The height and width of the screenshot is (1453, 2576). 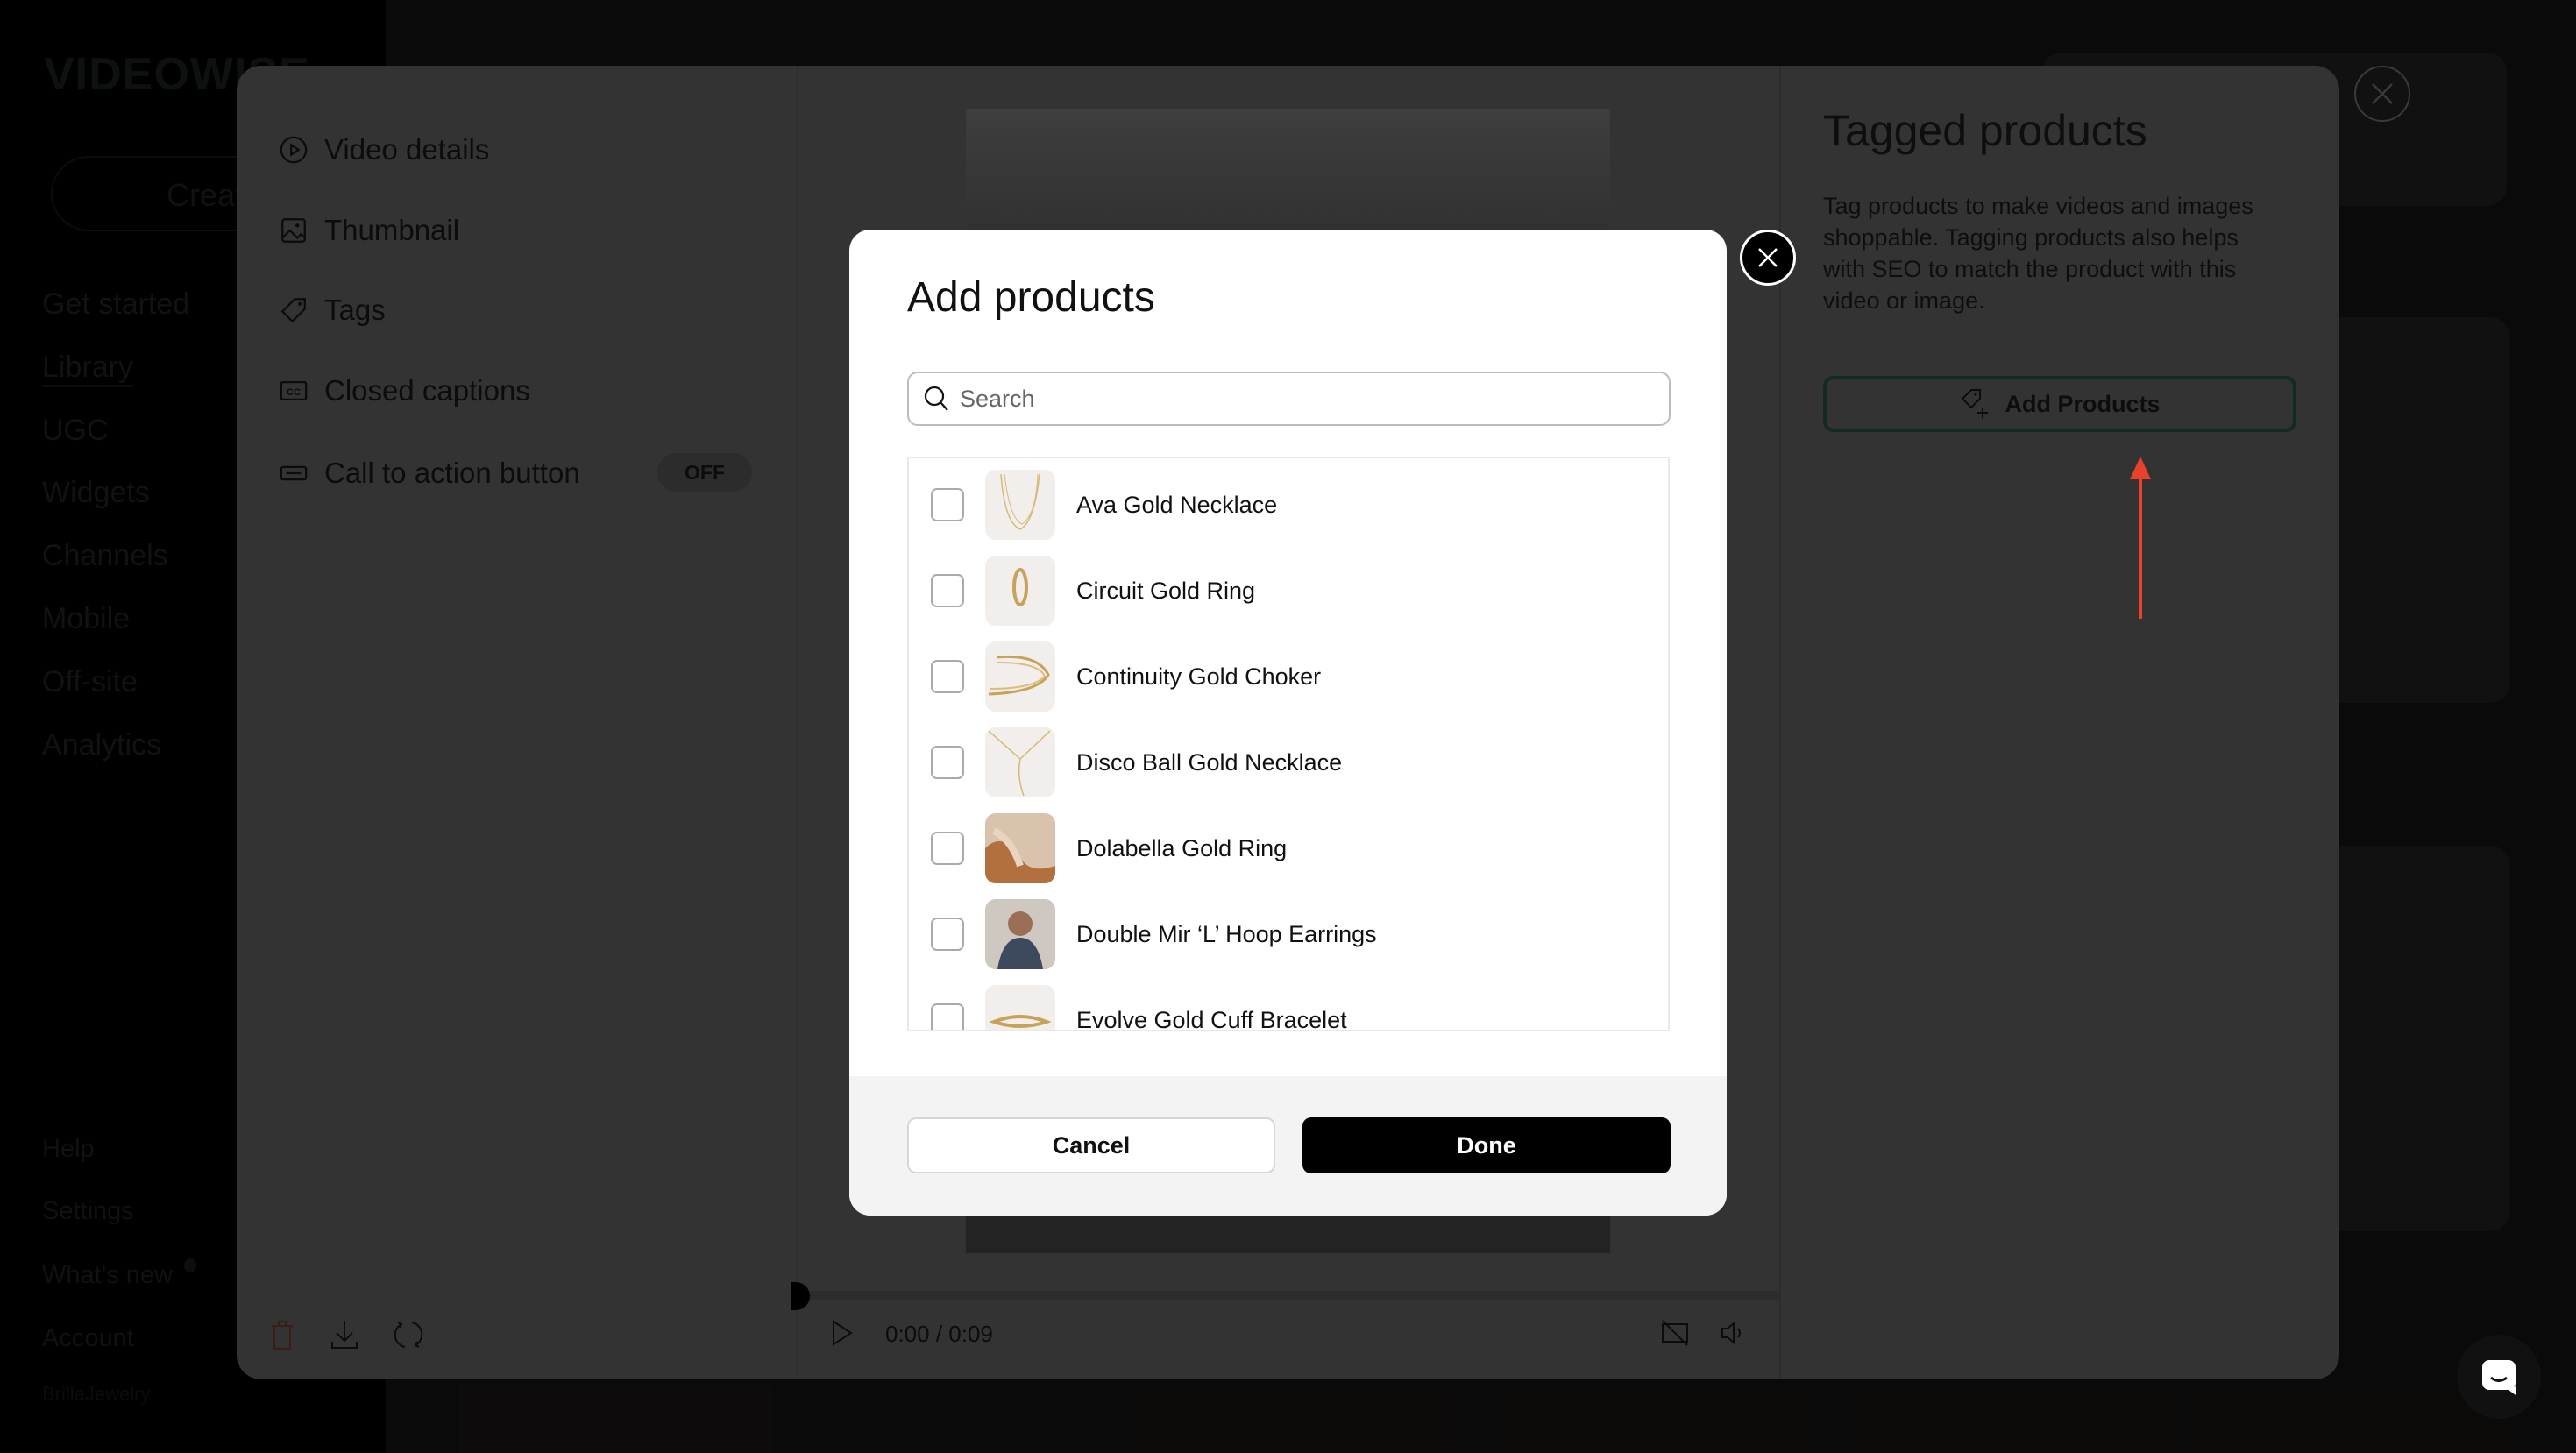 What do you see at coordinates (115, 304) in the screenshot?
I see `sidebar-item-get-started: Get started` at bounding box center [115, 304].